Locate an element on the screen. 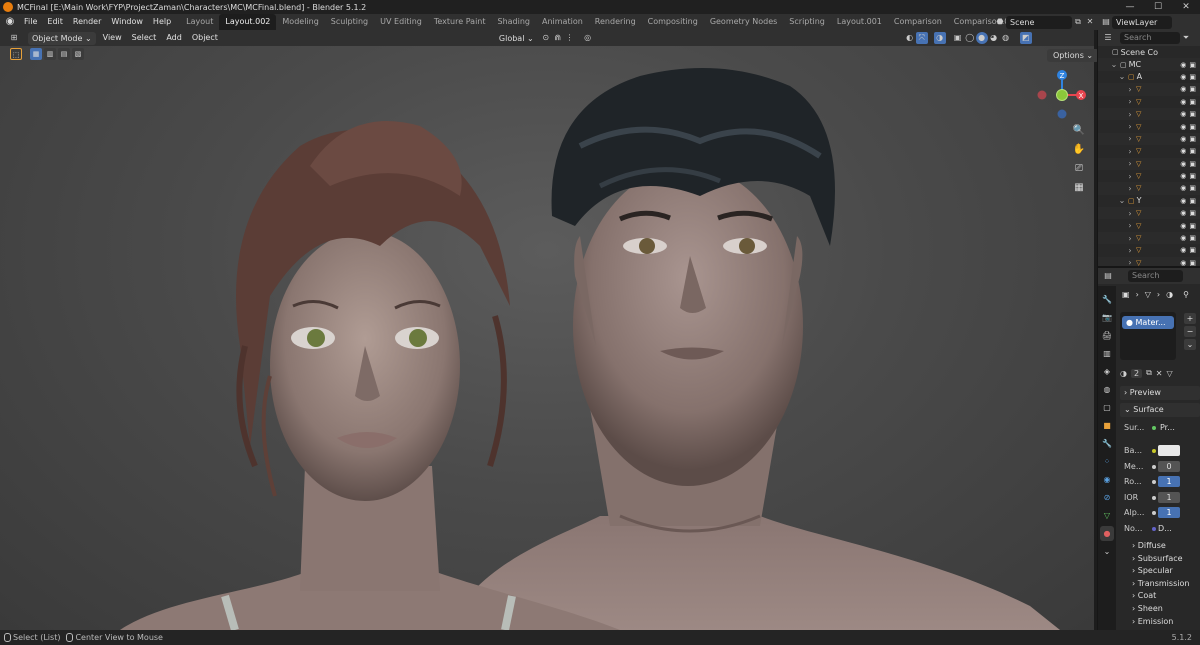  mode-dropdown: Object Mode ⌄ is located at coordinates (62, 38).